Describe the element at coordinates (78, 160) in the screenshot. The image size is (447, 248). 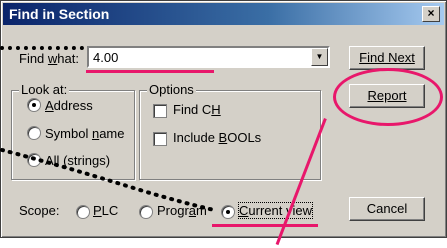
I see `look-at-all-strings-label: All (strings)` at that location.